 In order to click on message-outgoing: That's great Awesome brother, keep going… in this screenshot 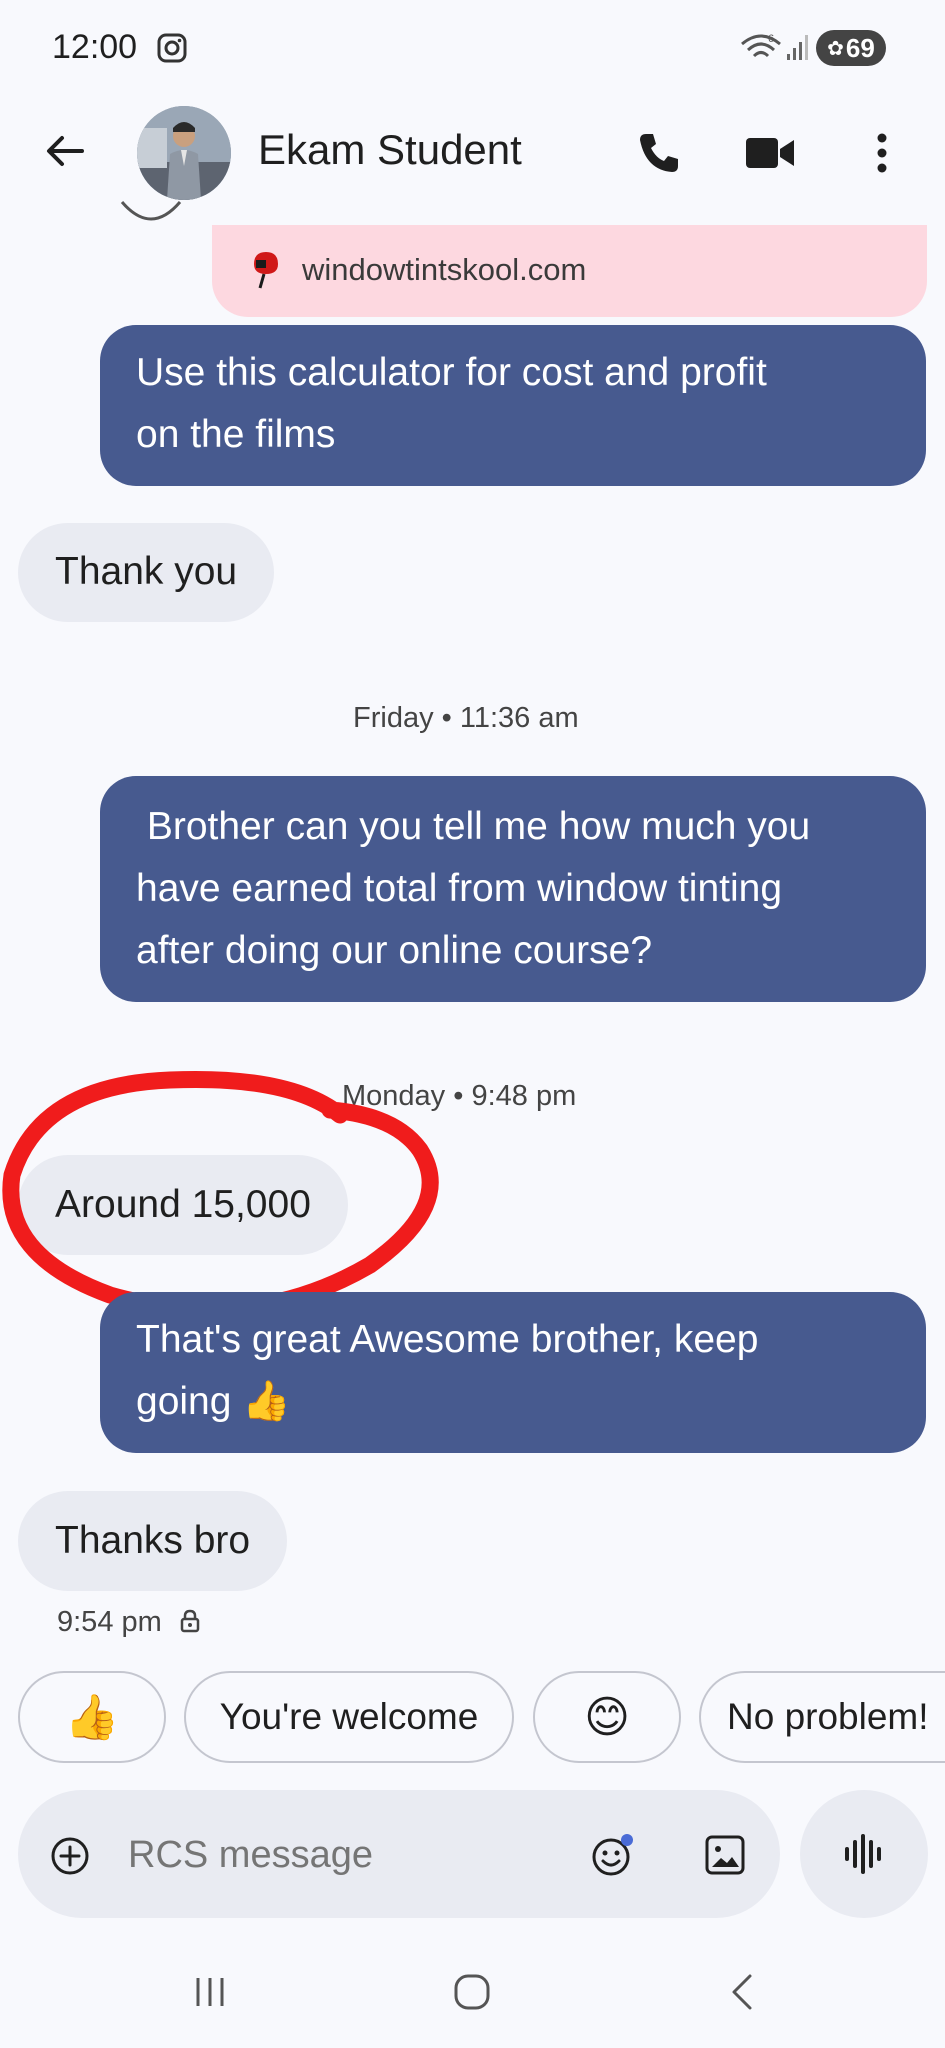, I will do `click(513, 1372)`.